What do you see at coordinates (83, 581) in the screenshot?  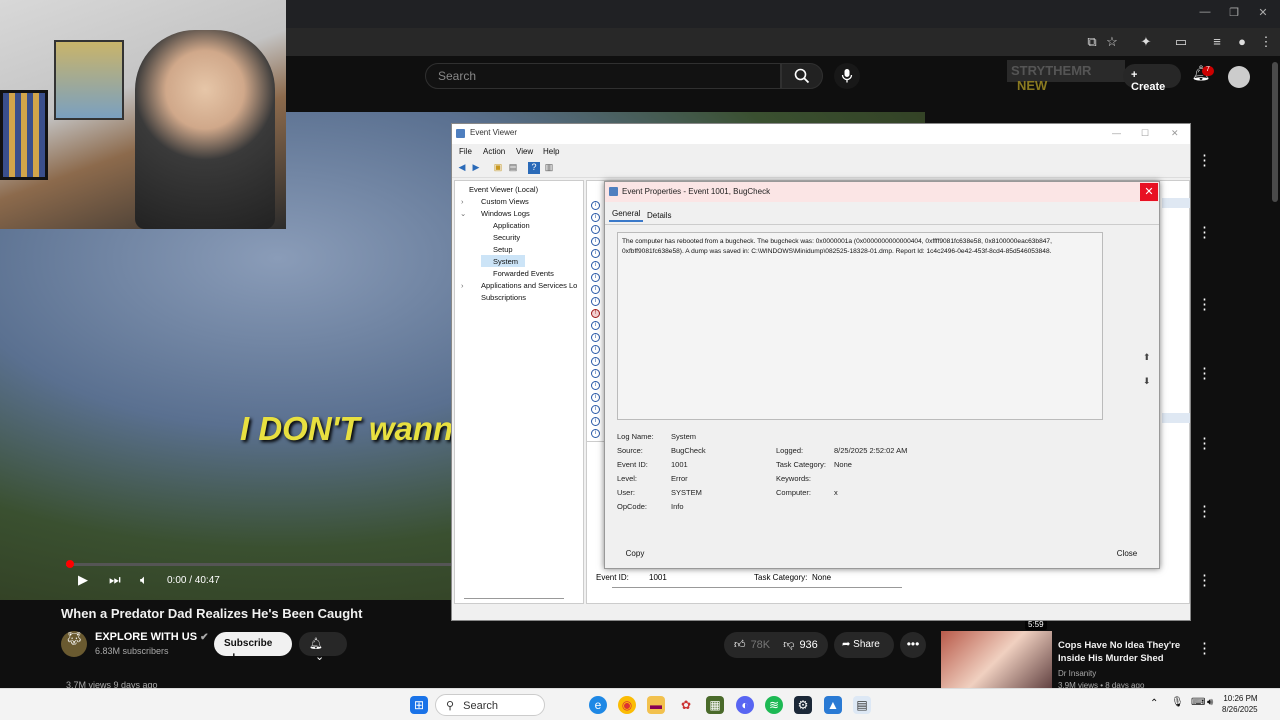 I see `play-icon: ▶` at bounding box center [83, 581].